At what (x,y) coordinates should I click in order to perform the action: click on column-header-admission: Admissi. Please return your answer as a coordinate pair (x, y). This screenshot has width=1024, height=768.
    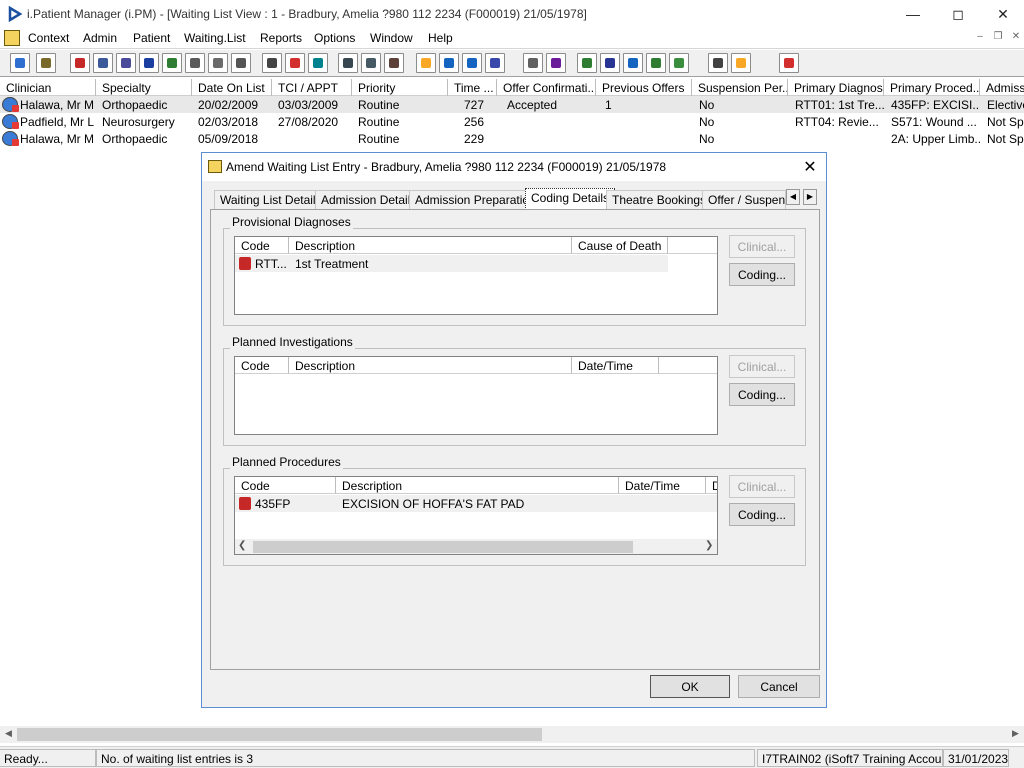
    Looking at the image, I should click on (1002, 87).